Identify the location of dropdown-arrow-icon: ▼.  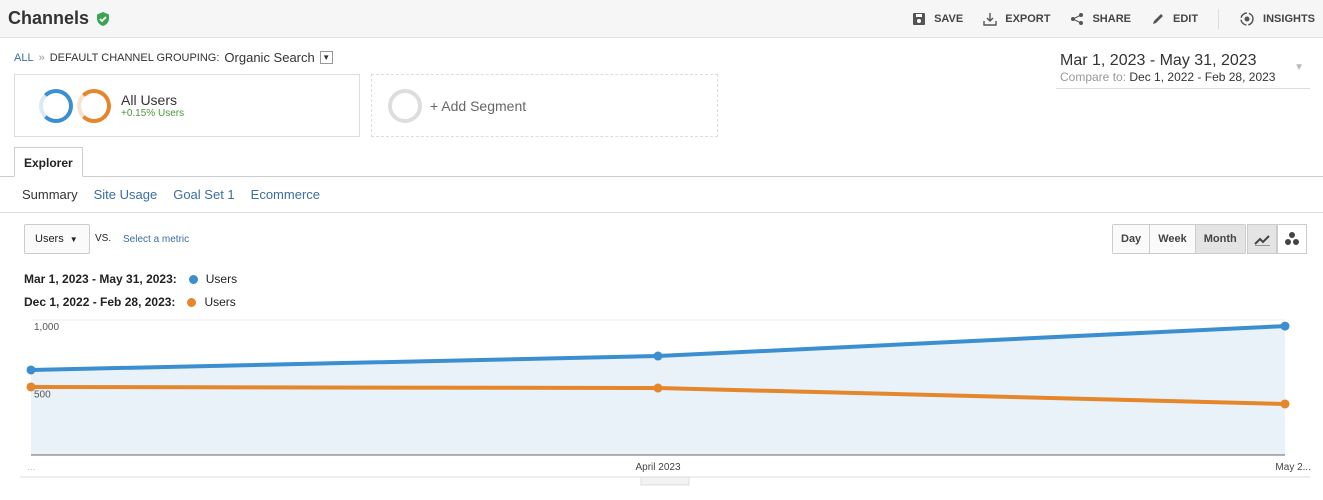
(73, 239).